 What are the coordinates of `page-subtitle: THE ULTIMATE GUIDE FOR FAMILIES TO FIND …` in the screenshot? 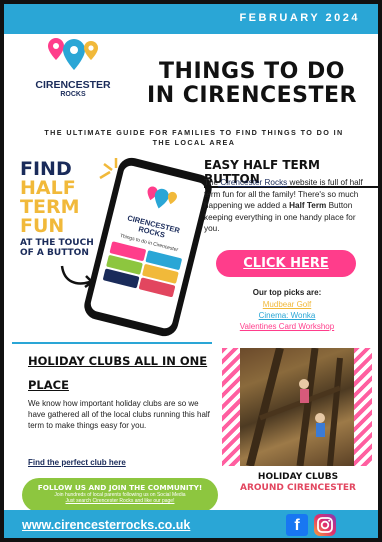 It's located at (194, 137).